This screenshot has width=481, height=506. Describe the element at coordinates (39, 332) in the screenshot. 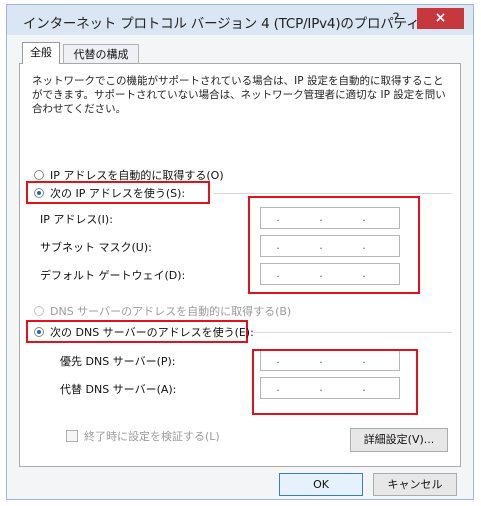

I see `dns-manual-radio` at that location.